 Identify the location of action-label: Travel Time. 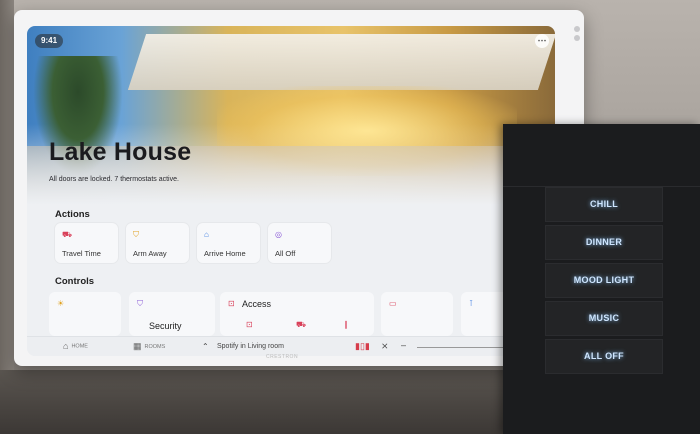
(81, 253).